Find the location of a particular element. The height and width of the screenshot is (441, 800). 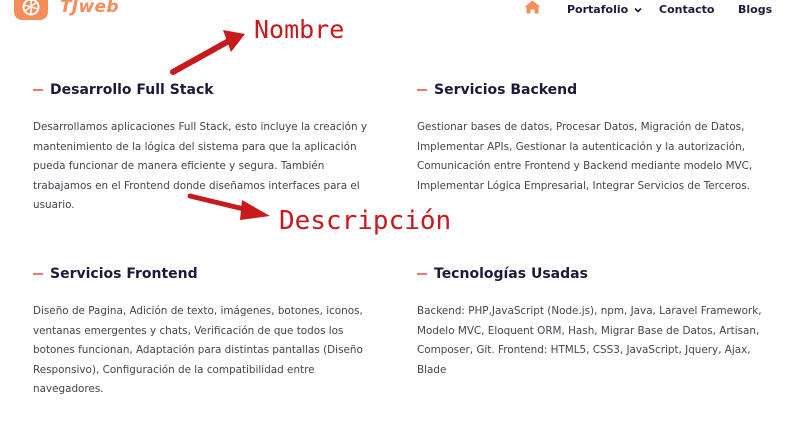

section-title: Servicios Backend is located at coordinates (506, 90).